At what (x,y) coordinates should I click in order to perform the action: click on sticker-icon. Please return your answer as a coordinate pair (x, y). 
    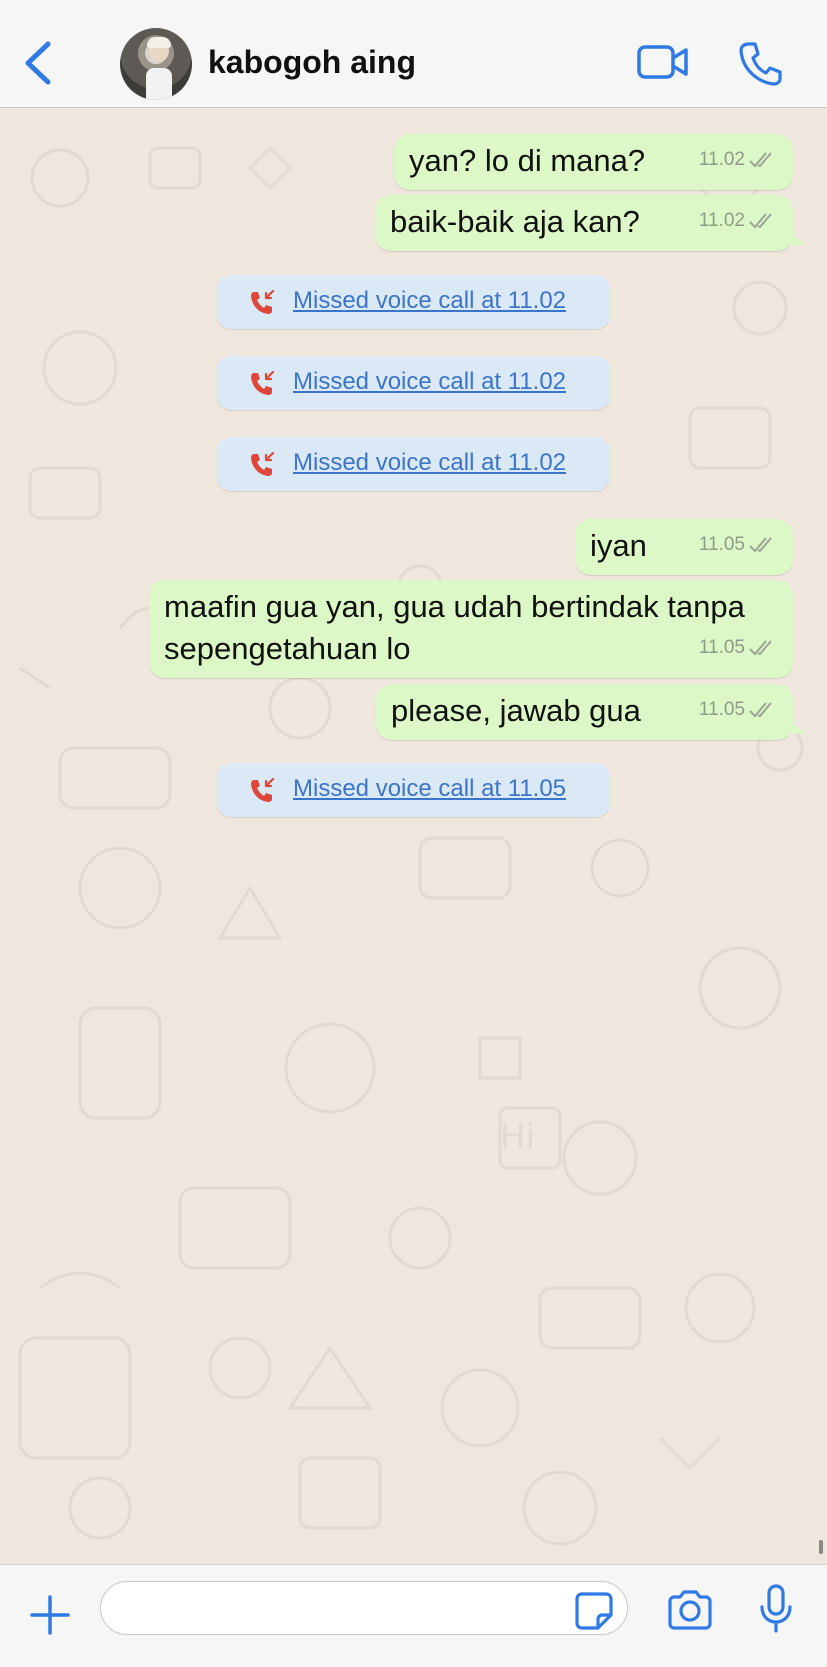
    Looking at the image, I should click on (594, 1611).